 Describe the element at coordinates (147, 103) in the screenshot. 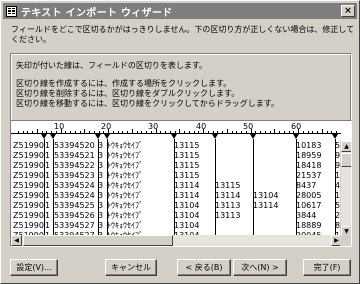

I see `instruction-line-4: 区切り線を移動するには、区切り線をクリックしてからドラッグします。` at that location.